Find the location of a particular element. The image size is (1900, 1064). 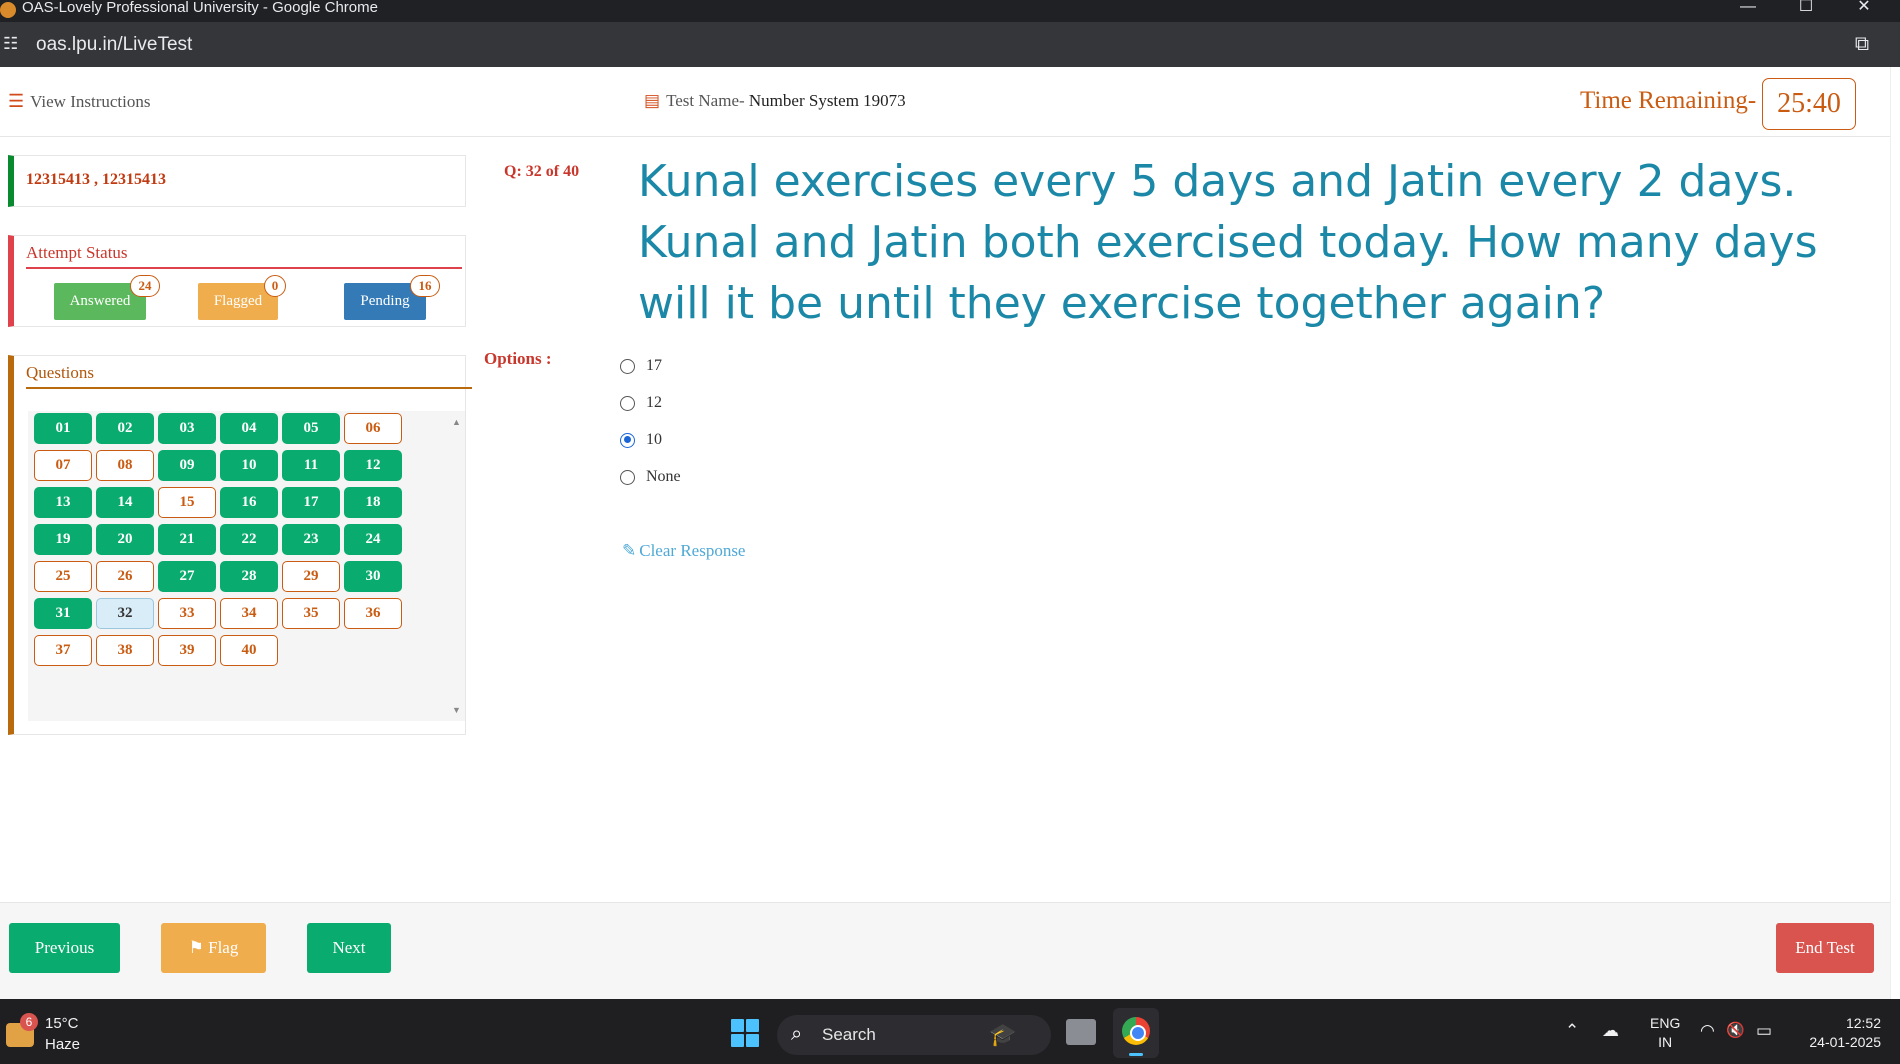

question-button-28: 28 is located at coordinates (249, 576).